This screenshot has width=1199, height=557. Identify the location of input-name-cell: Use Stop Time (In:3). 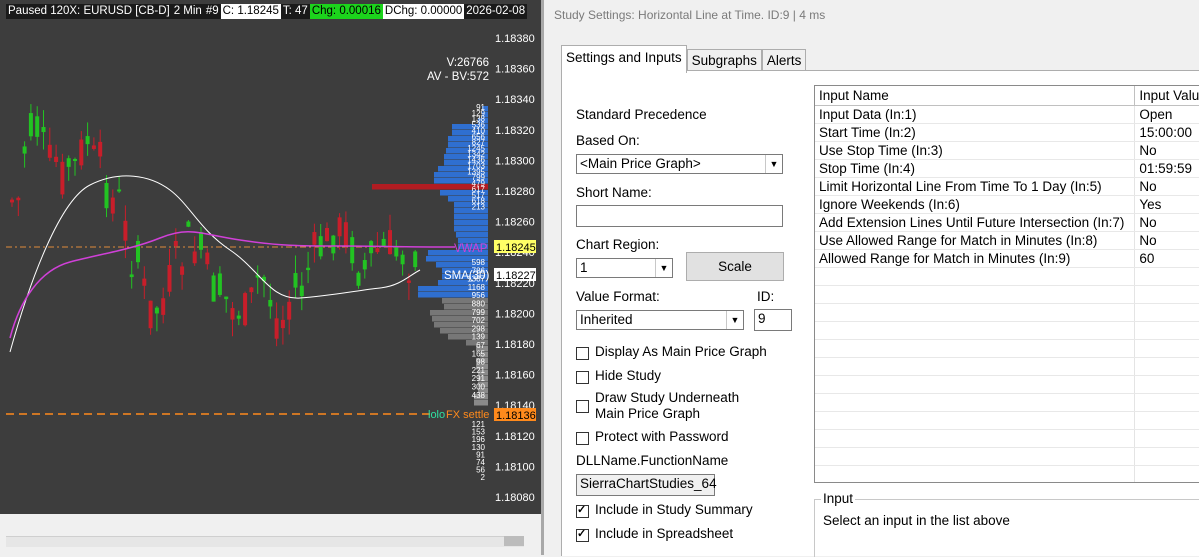
(975, 150).